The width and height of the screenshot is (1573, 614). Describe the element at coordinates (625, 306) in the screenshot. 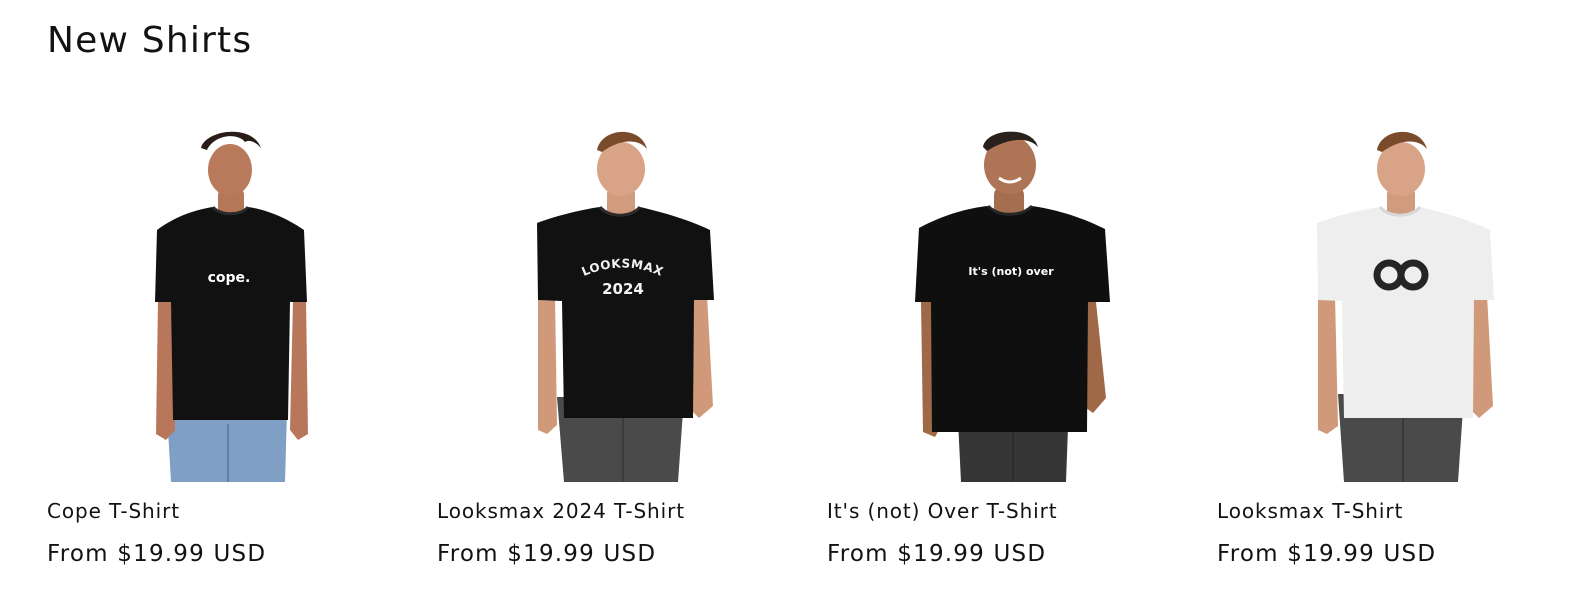

I see `looksmax-2024-shirt-image: LOOKSMAX 2024` at that location.